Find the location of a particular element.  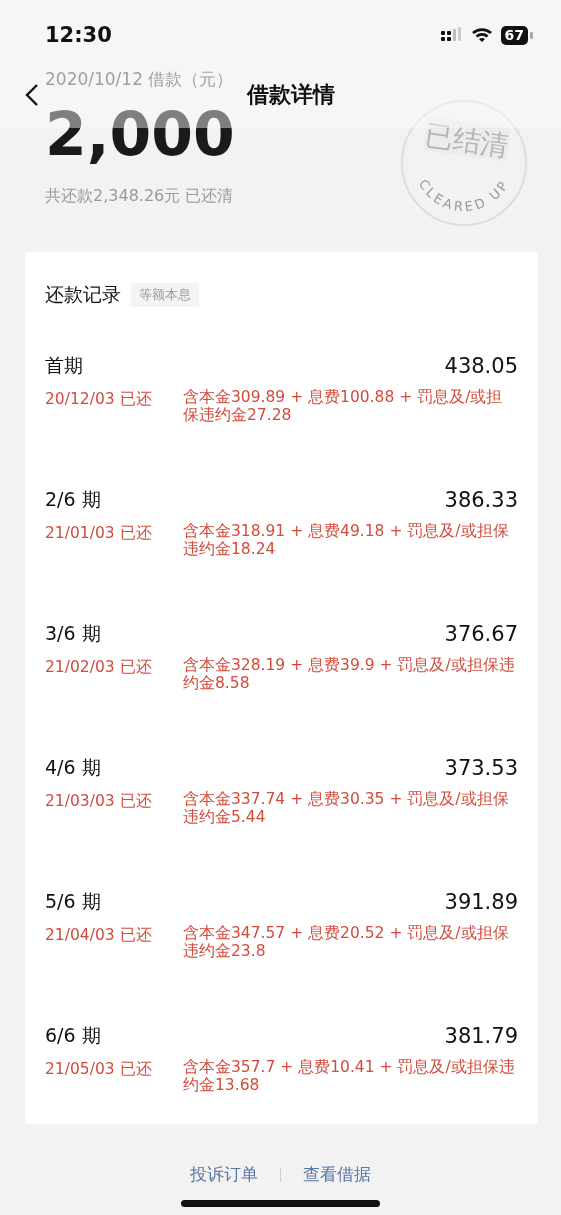

amount-breakdown: 含本金328.19 + 息费39.9 + 罚息及/或担保违约金8.58 is located at coordinates (349, 674).